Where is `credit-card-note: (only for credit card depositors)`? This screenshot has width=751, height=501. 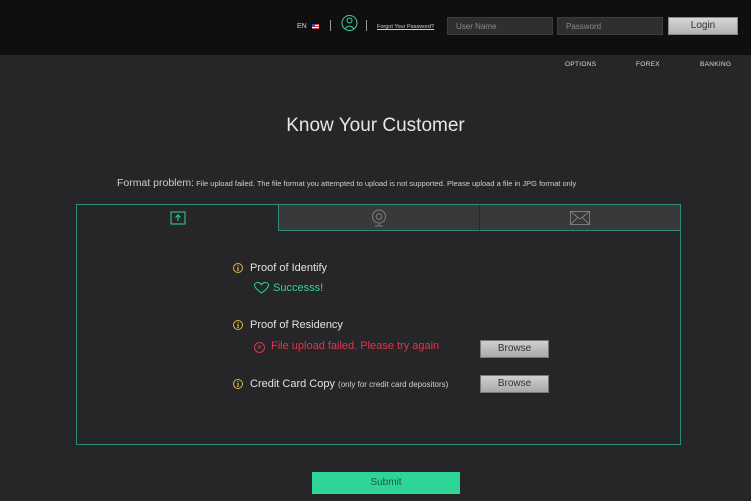
credit-card-note: (only for credit card depositors) is located at coordinates (393, 384).